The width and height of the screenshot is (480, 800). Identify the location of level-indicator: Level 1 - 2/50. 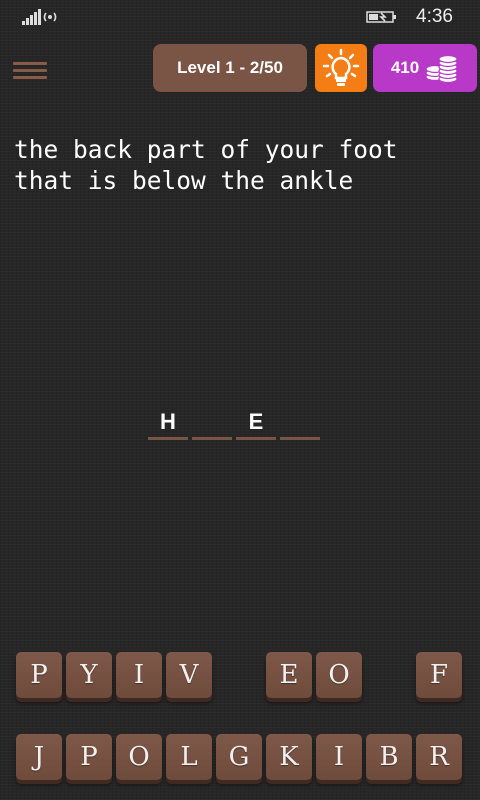
(230, 68).